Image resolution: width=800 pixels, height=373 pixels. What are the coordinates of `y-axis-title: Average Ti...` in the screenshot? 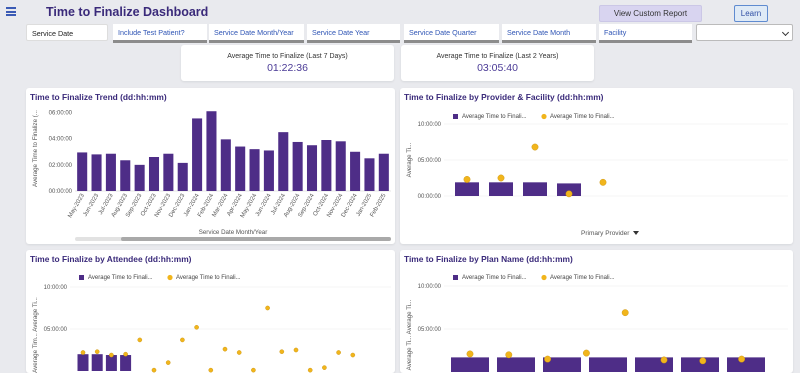 It's located at (409, 159).